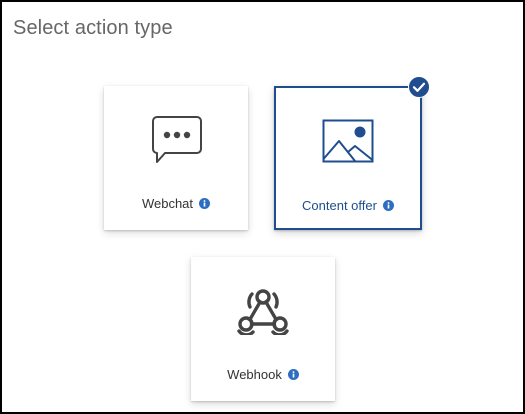 This screenshot has width=525, height=414. I want to click on card-label-row: Webchat, so click(176, 203).